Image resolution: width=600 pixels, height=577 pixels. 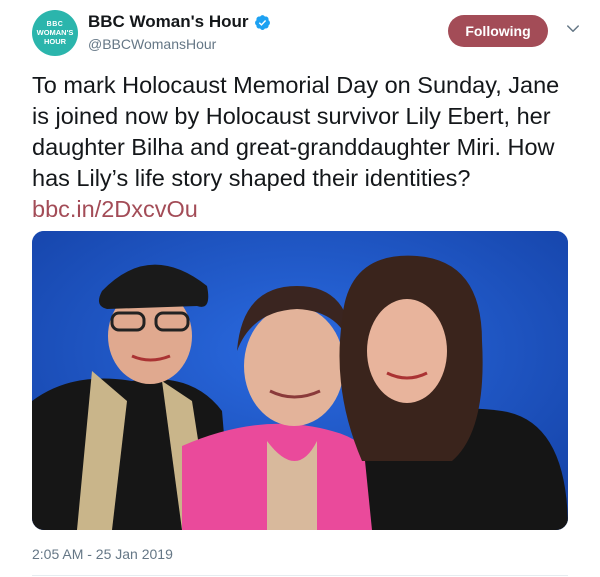 I want to click on display-name: BBC Woman's Hour, so click(x=168, y=22).